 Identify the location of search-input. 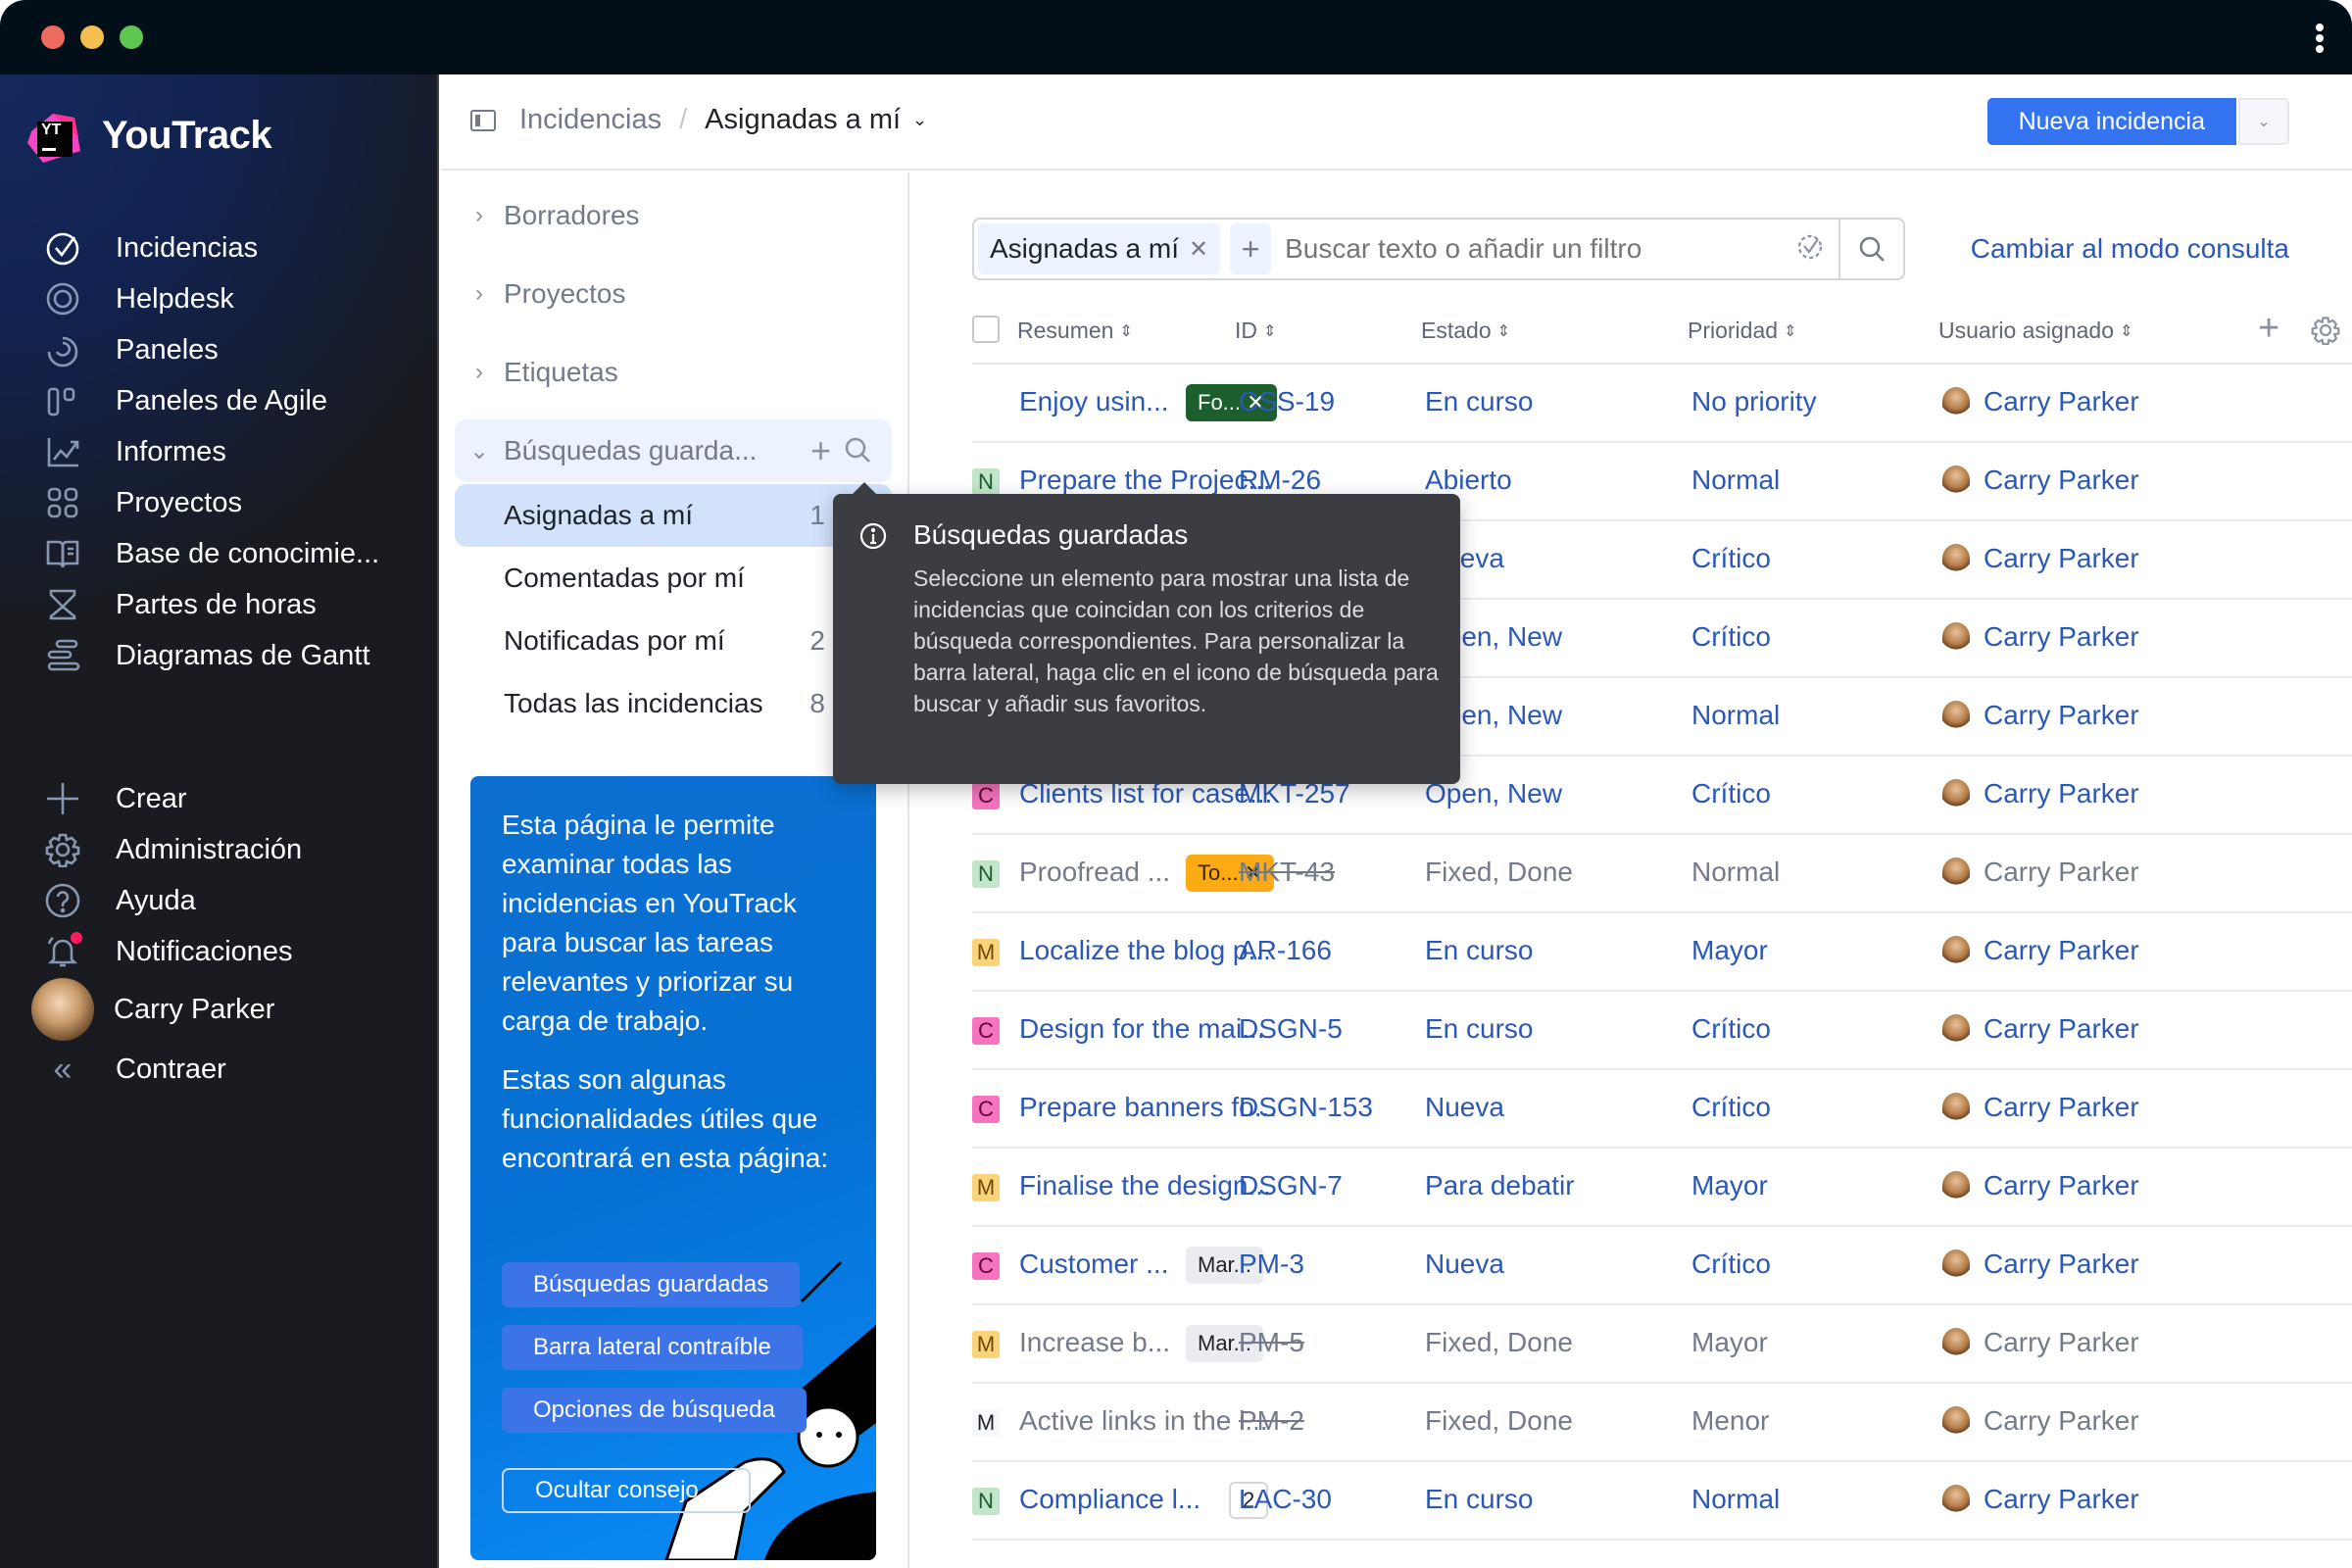
(1540, 249).